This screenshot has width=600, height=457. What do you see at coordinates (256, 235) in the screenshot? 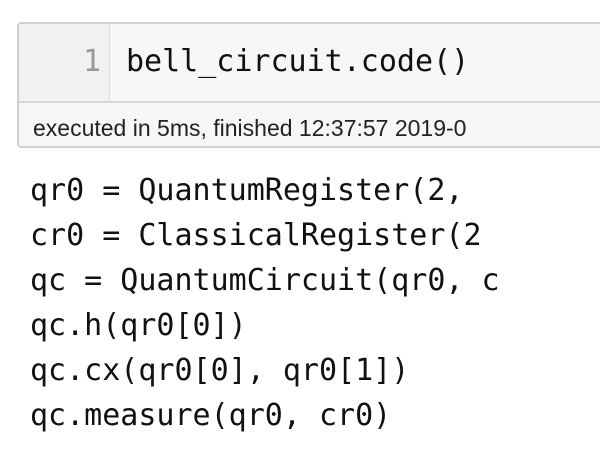
I see `output-line: cr0 = ClassicalRegister(2` at bounding box center [256, 235].